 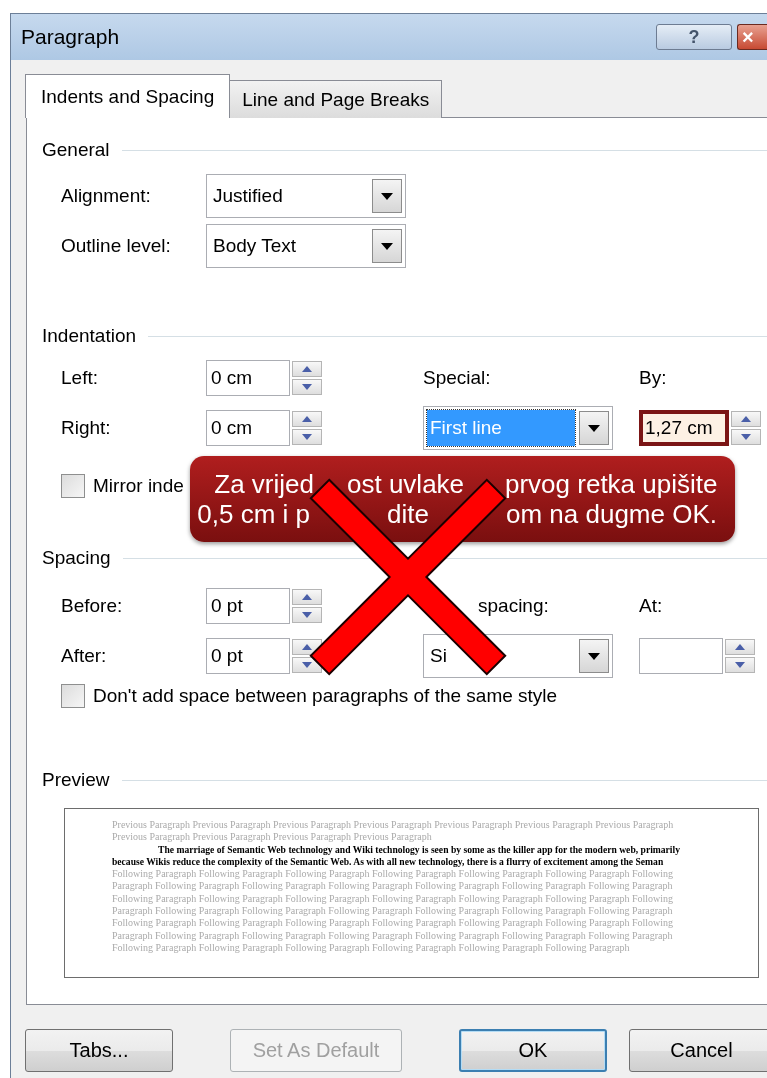 I want to click on field-label: spacing:, so click(x=513, y=606).